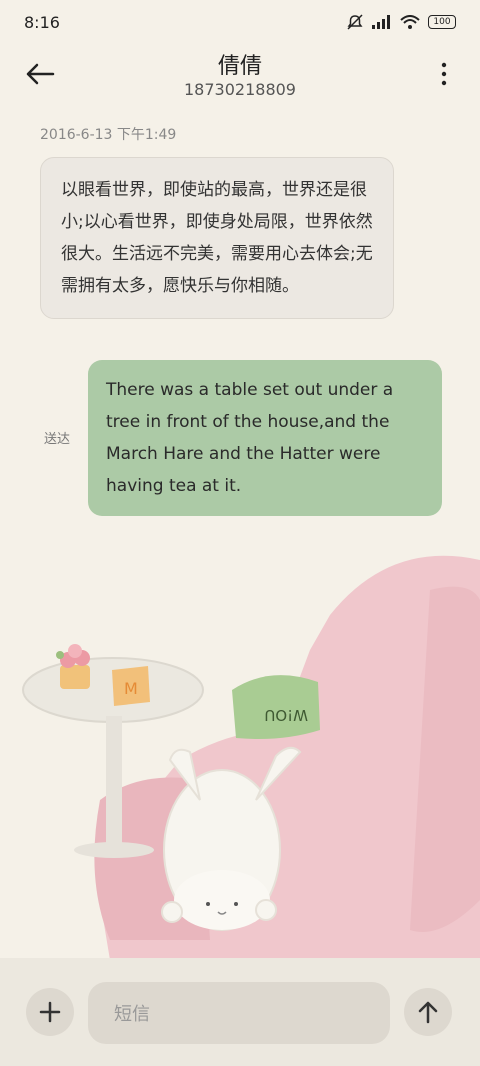  I want to click on battery-icon: 100, so click(442, 22).